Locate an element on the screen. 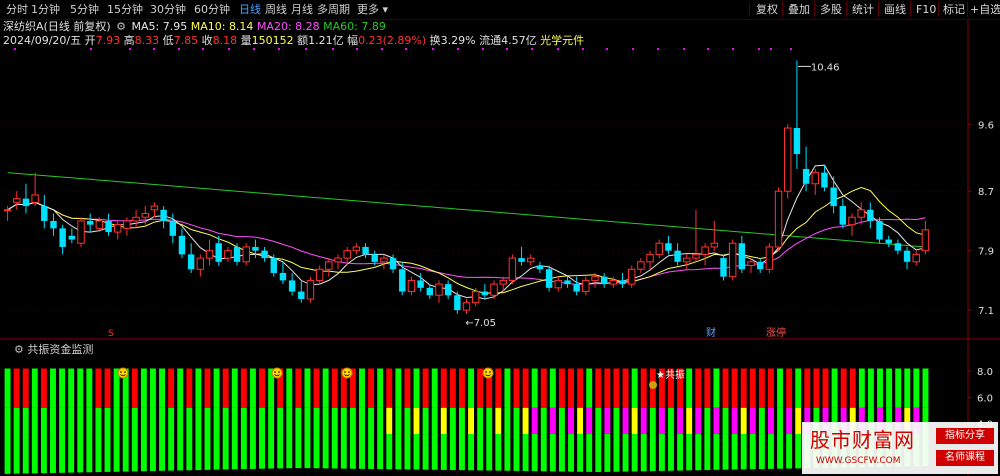  fuquan-button: 复权 is located at coordinates (767, 9).